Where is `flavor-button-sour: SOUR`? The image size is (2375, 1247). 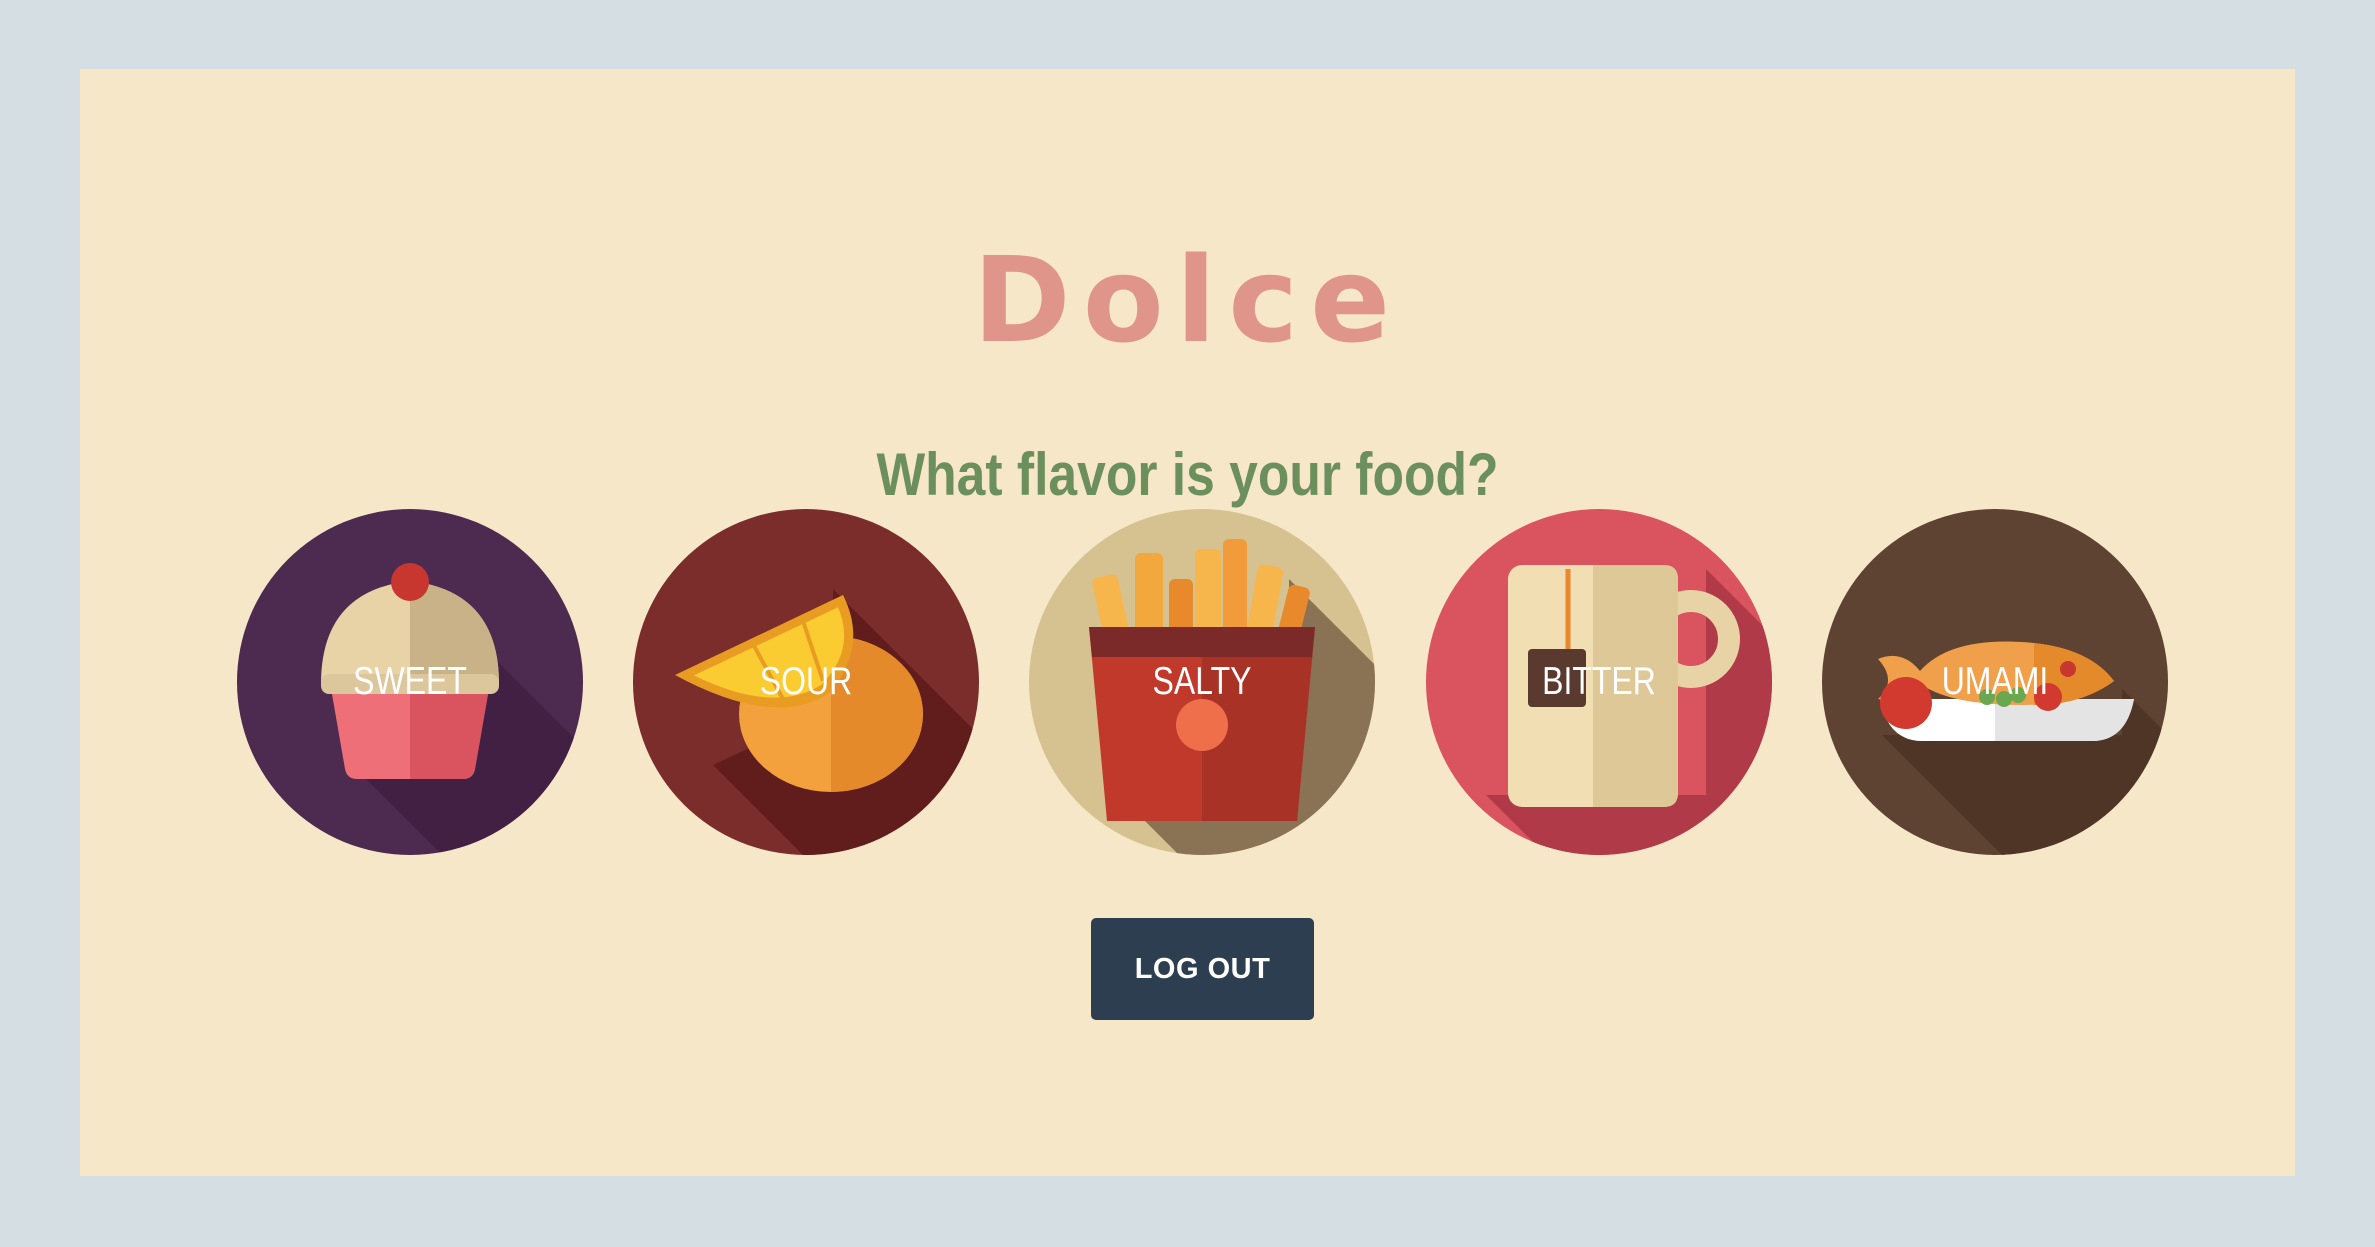 flavor-button-sour: SOUR is located at coordinates (806, 682).